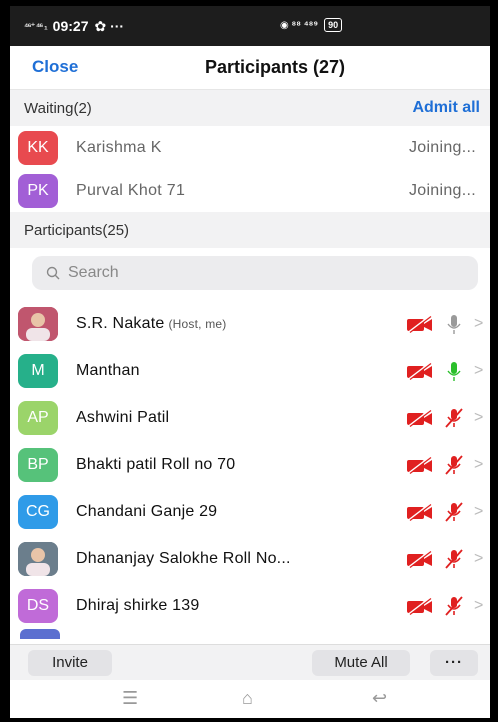 The height and width of the screenshot is (722, 498). What do you see at coordinates (109, 25) in the screenshot?
I see `status-extras: ✿ ···` at bounding box center [109, 25].